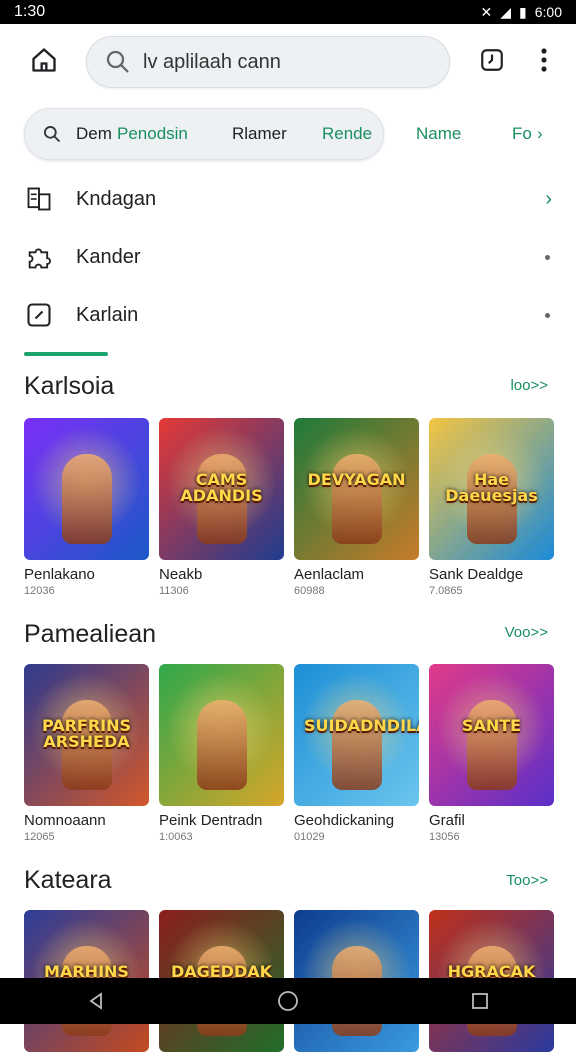 This screenshot has width=576, height=1060. I want to click on library-icon, so click(39, 199).